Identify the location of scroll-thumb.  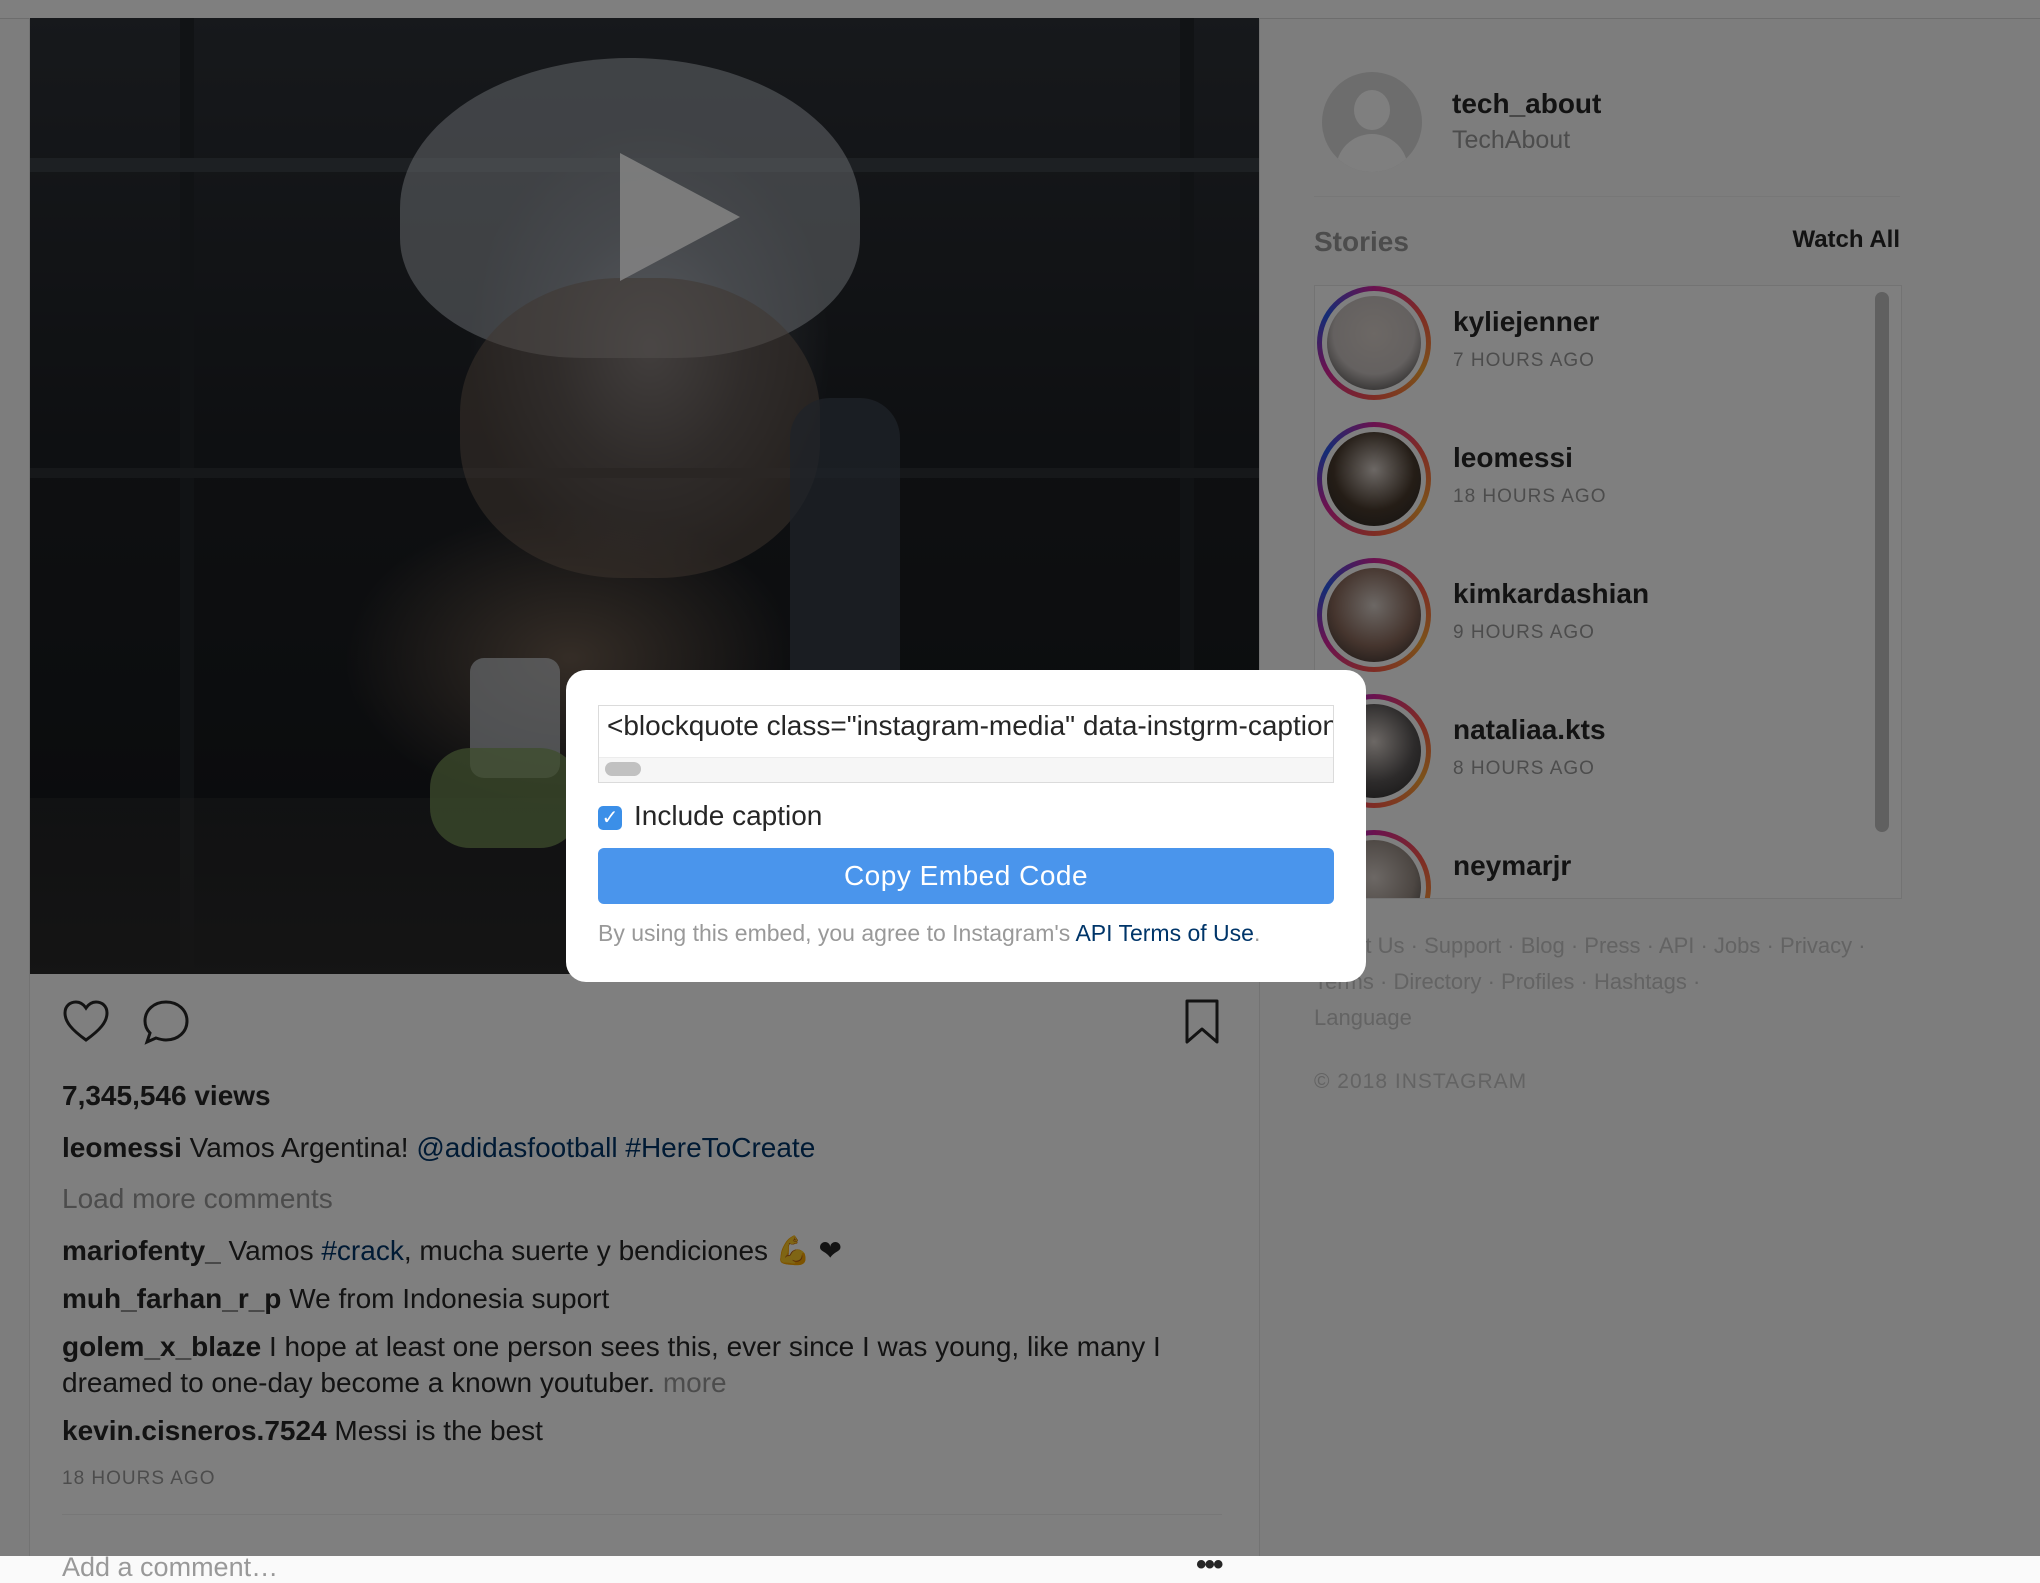
(623, 769).